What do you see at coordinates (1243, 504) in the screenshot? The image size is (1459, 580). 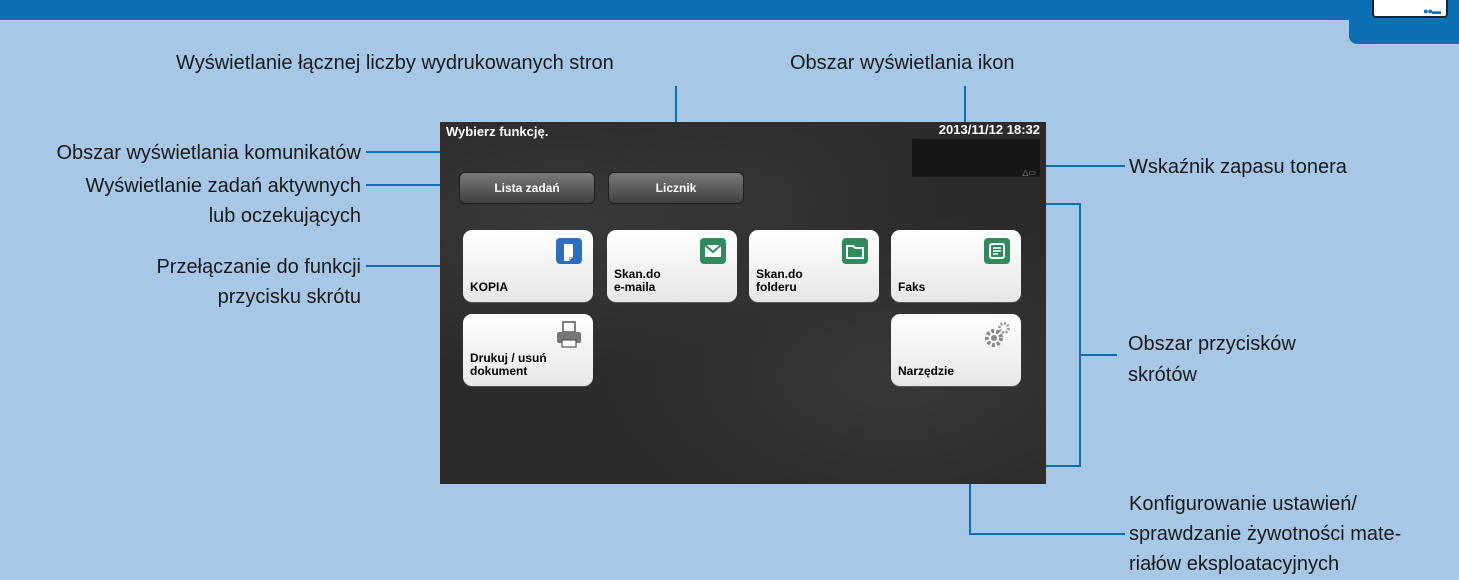 I see `label-settings-1: Konfigurowanie ustawień/` at bounding box center [1243, 504].